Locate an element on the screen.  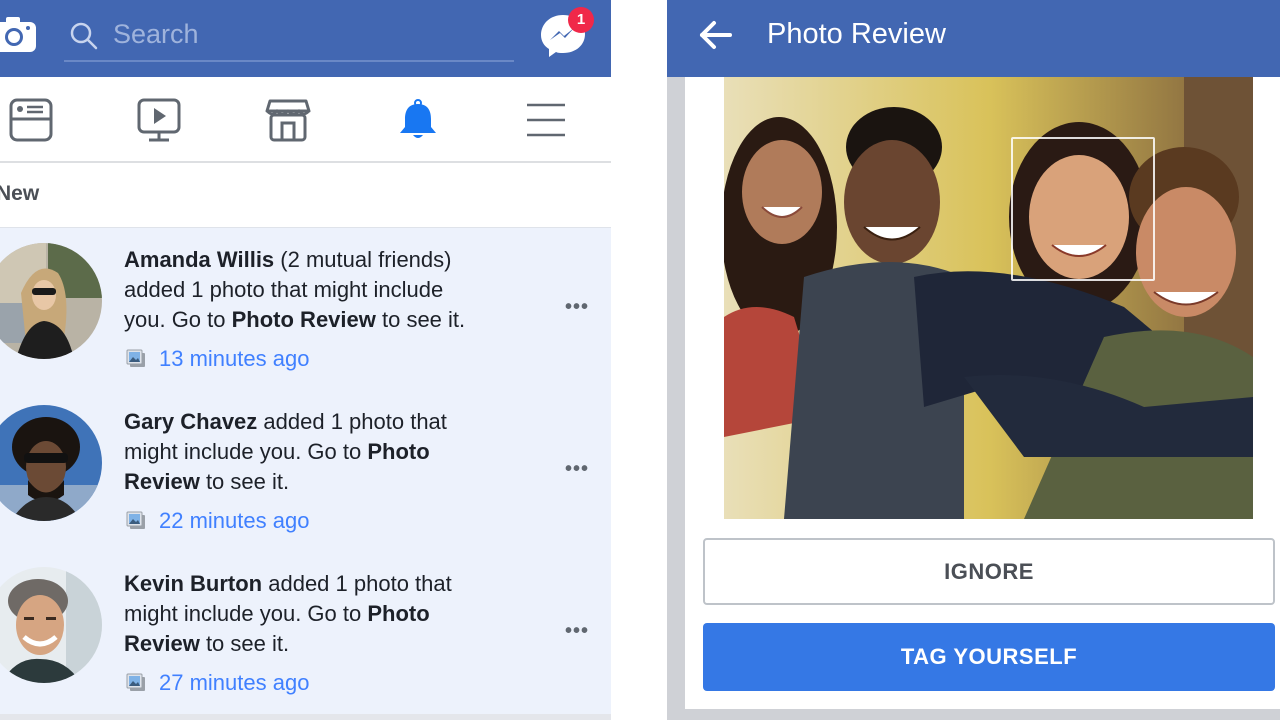
top-bar: Photo Review is located at coordinates (973, 38).